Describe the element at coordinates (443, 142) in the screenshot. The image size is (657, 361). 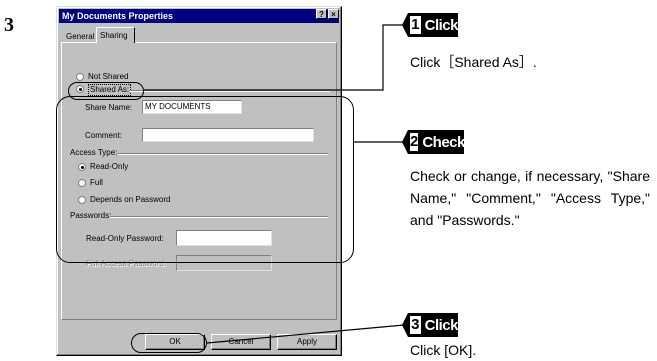
I see `step-2-word: Check` at that location.